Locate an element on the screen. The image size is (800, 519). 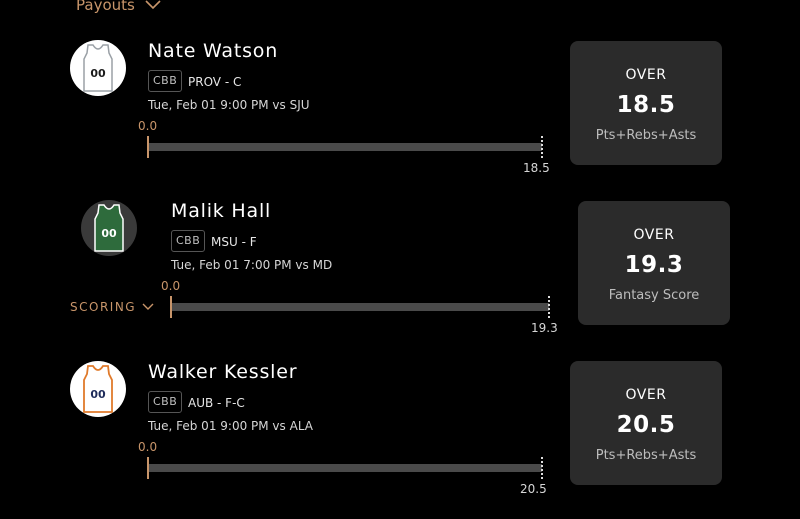
line-value: 20.5 is located at coordinates (646, 425).